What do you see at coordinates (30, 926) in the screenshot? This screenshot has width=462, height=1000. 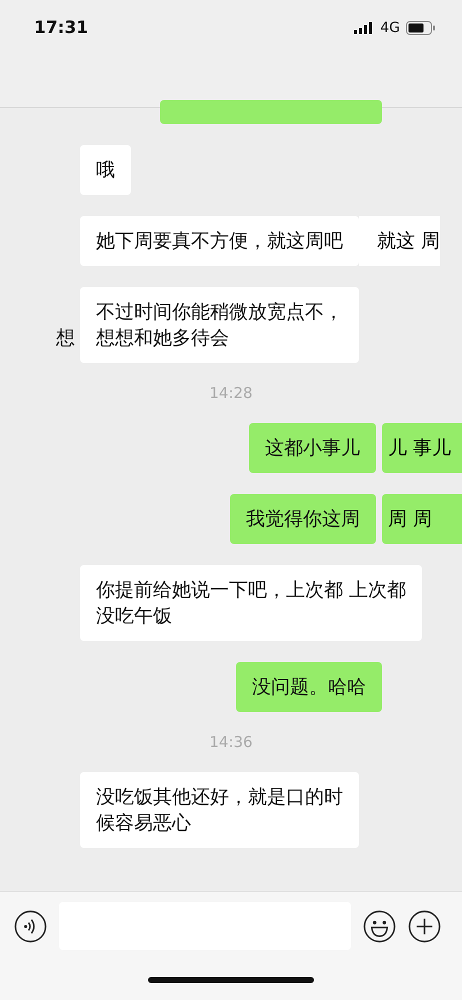 I see `voice-icon` at bounding box center [30, 926].